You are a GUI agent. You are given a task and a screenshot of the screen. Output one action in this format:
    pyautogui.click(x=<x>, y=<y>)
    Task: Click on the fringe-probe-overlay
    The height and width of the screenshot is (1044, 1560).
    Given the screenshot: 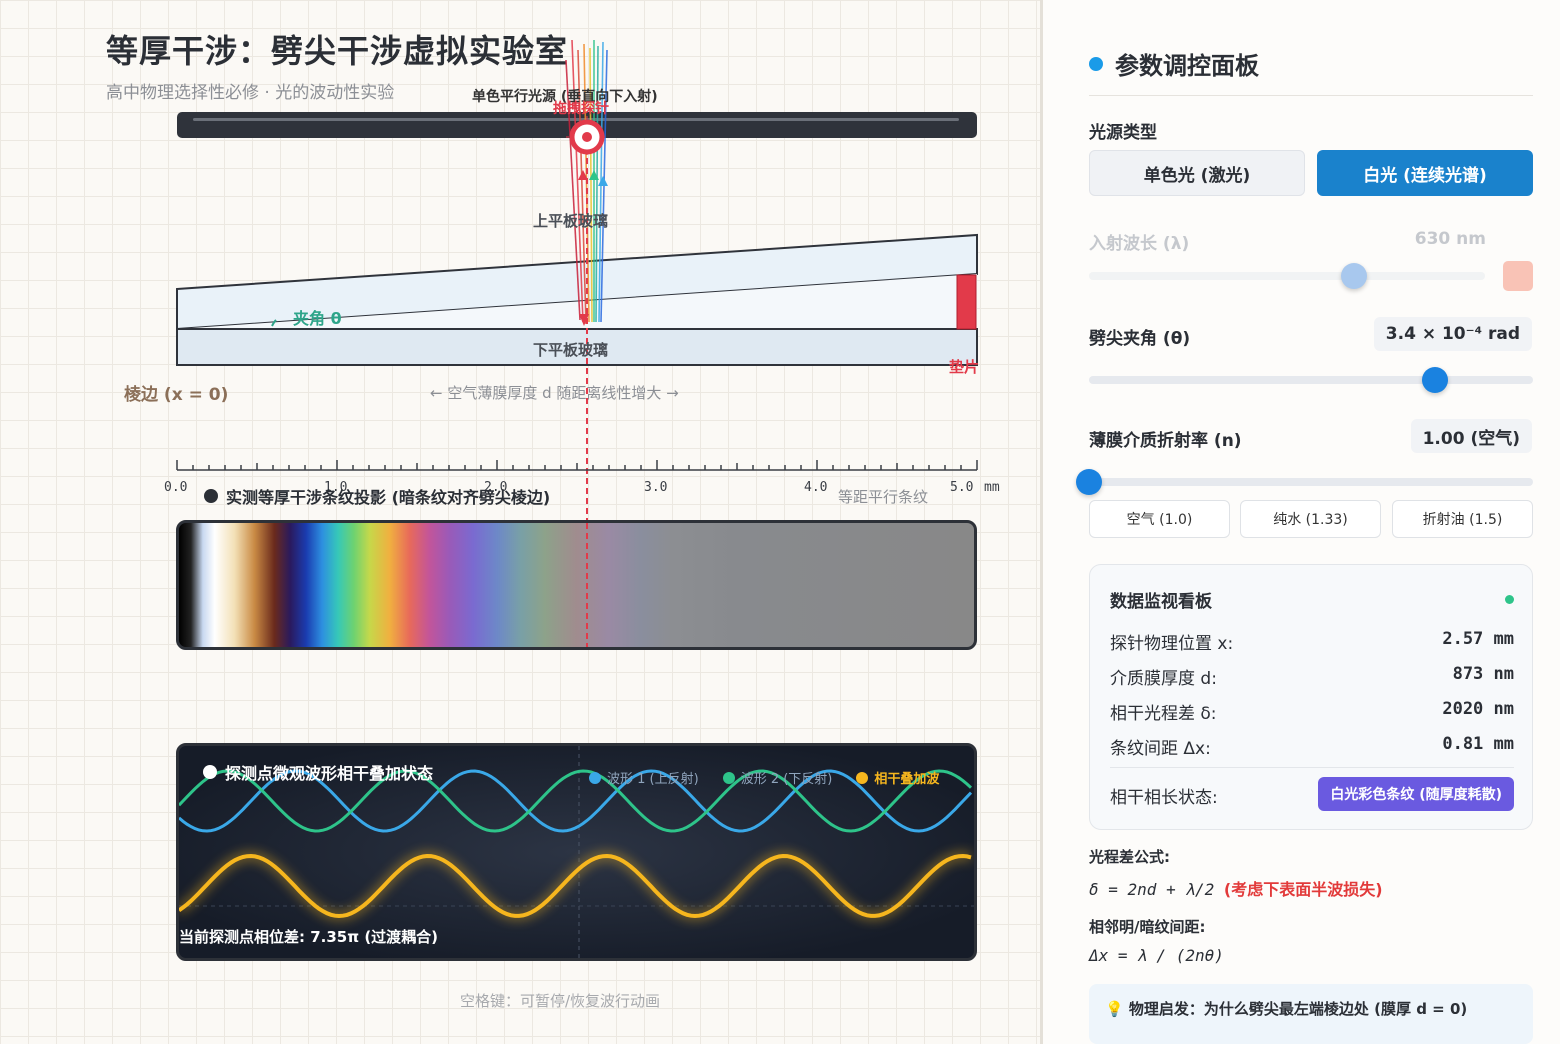 What is the action you would take?
    pyautogui.click(x=587, y=585)
    